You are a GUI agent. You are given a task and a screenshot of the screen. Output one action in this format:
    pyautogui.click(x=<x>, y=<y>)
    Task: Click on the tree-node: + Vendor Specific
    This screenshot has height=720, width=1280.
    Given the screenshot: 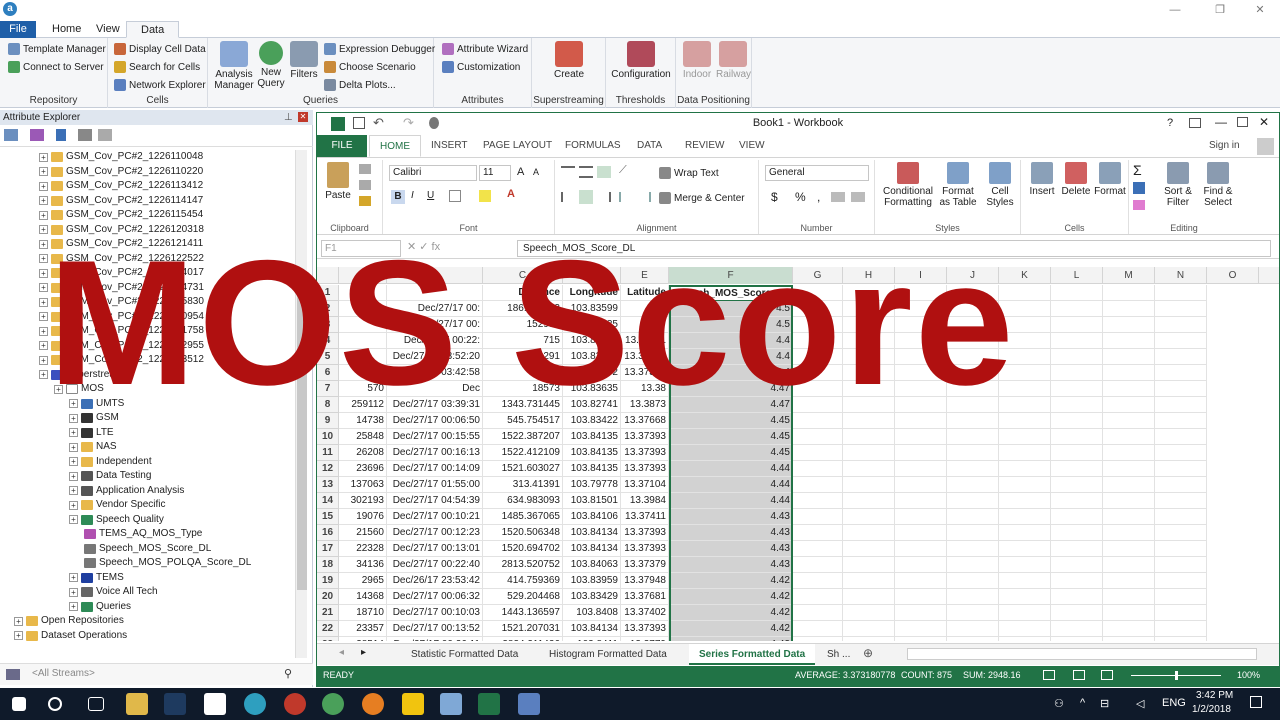 What is the action you would take?
    pyautogui.click(x=117, y=505)
    